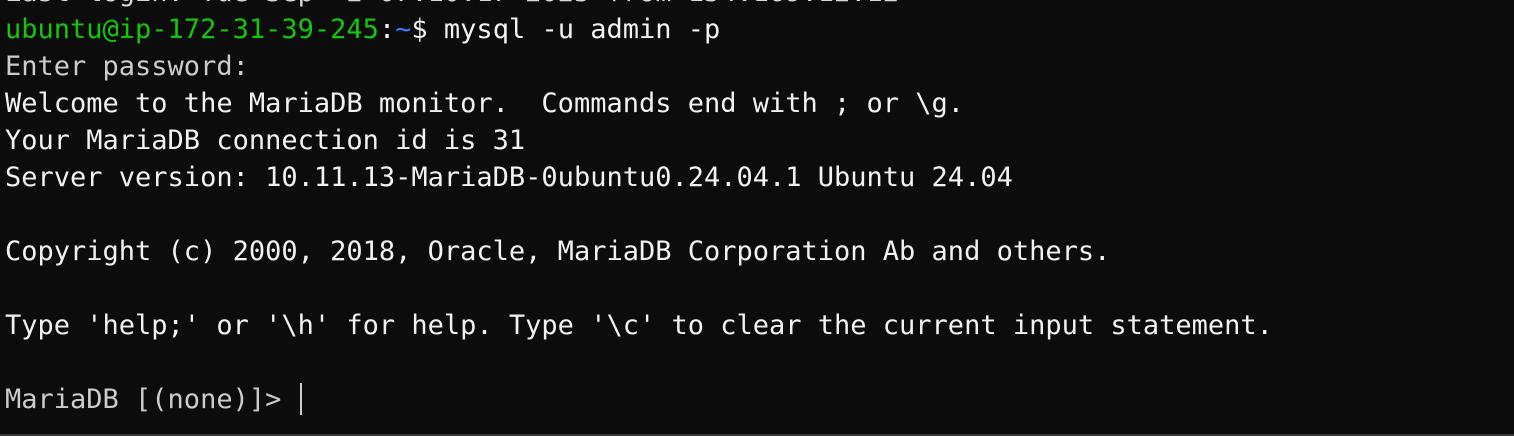 Image resolution: width=1514 pixels, height=436 pixels. I want to click on prompt-user-host: ubuntu@ip-172-31-39-245, so click(192, 29).